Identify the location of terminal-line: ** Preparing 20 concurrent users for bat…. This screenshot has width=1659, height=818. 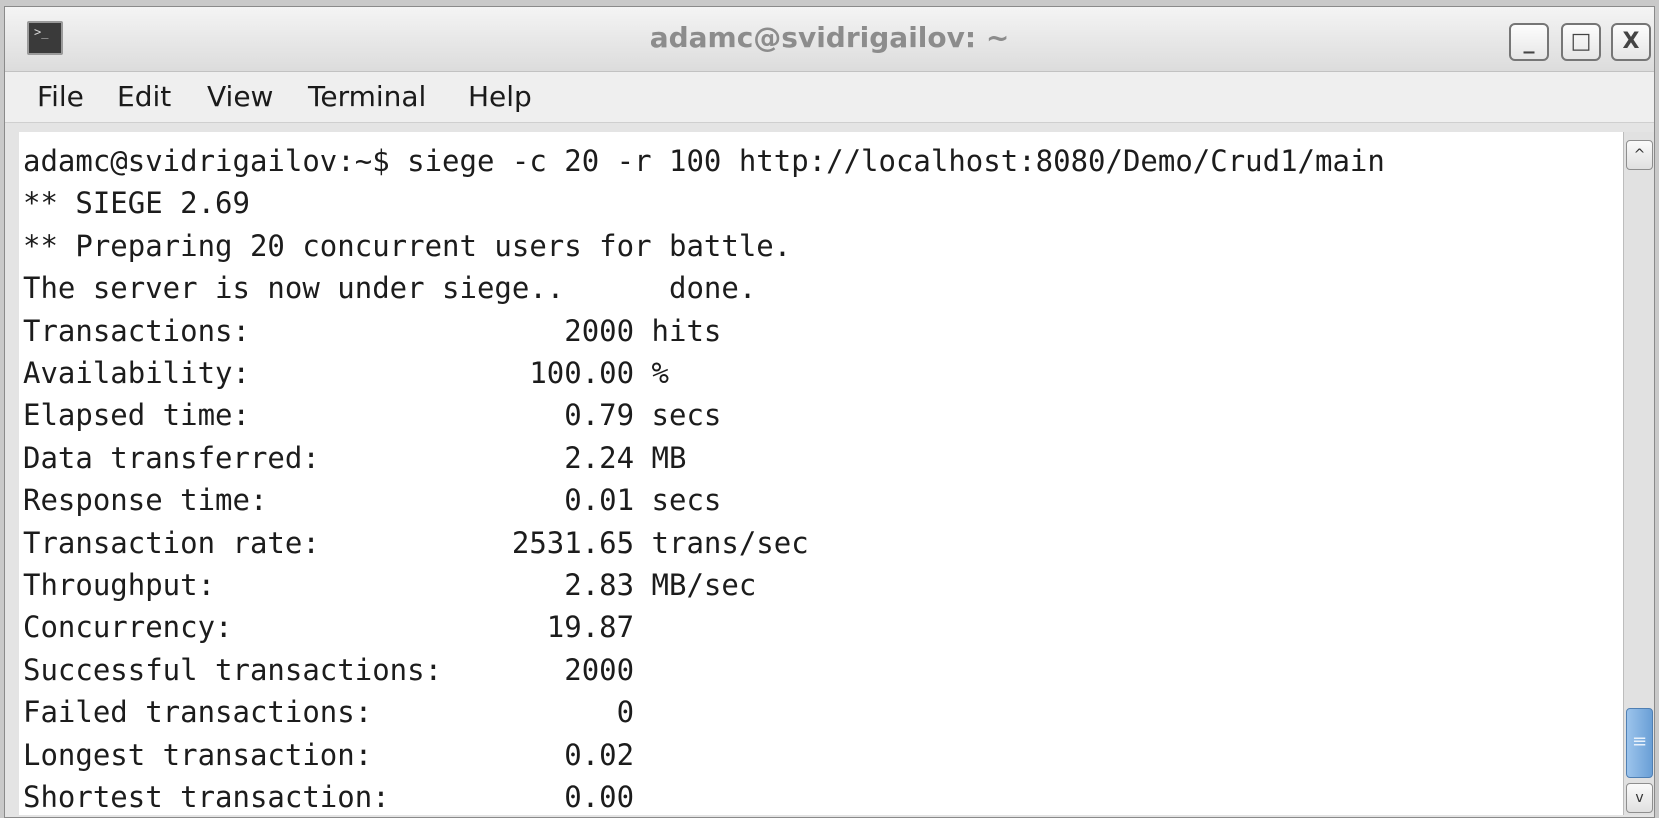
(407, 245).